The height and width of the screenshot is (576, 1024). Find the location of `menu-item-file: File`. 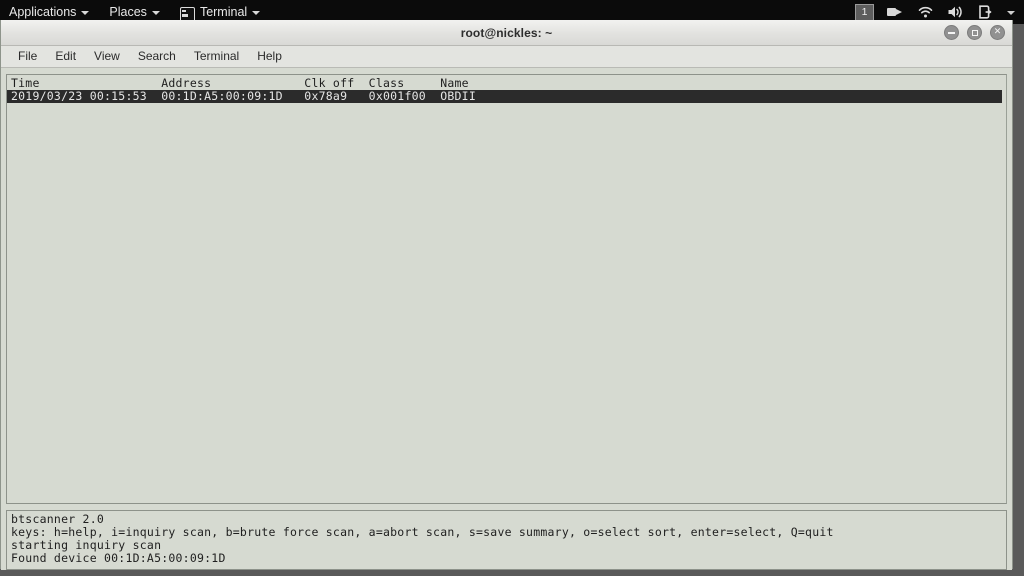

menu-item-file: File is located at coordinates (27, 56).